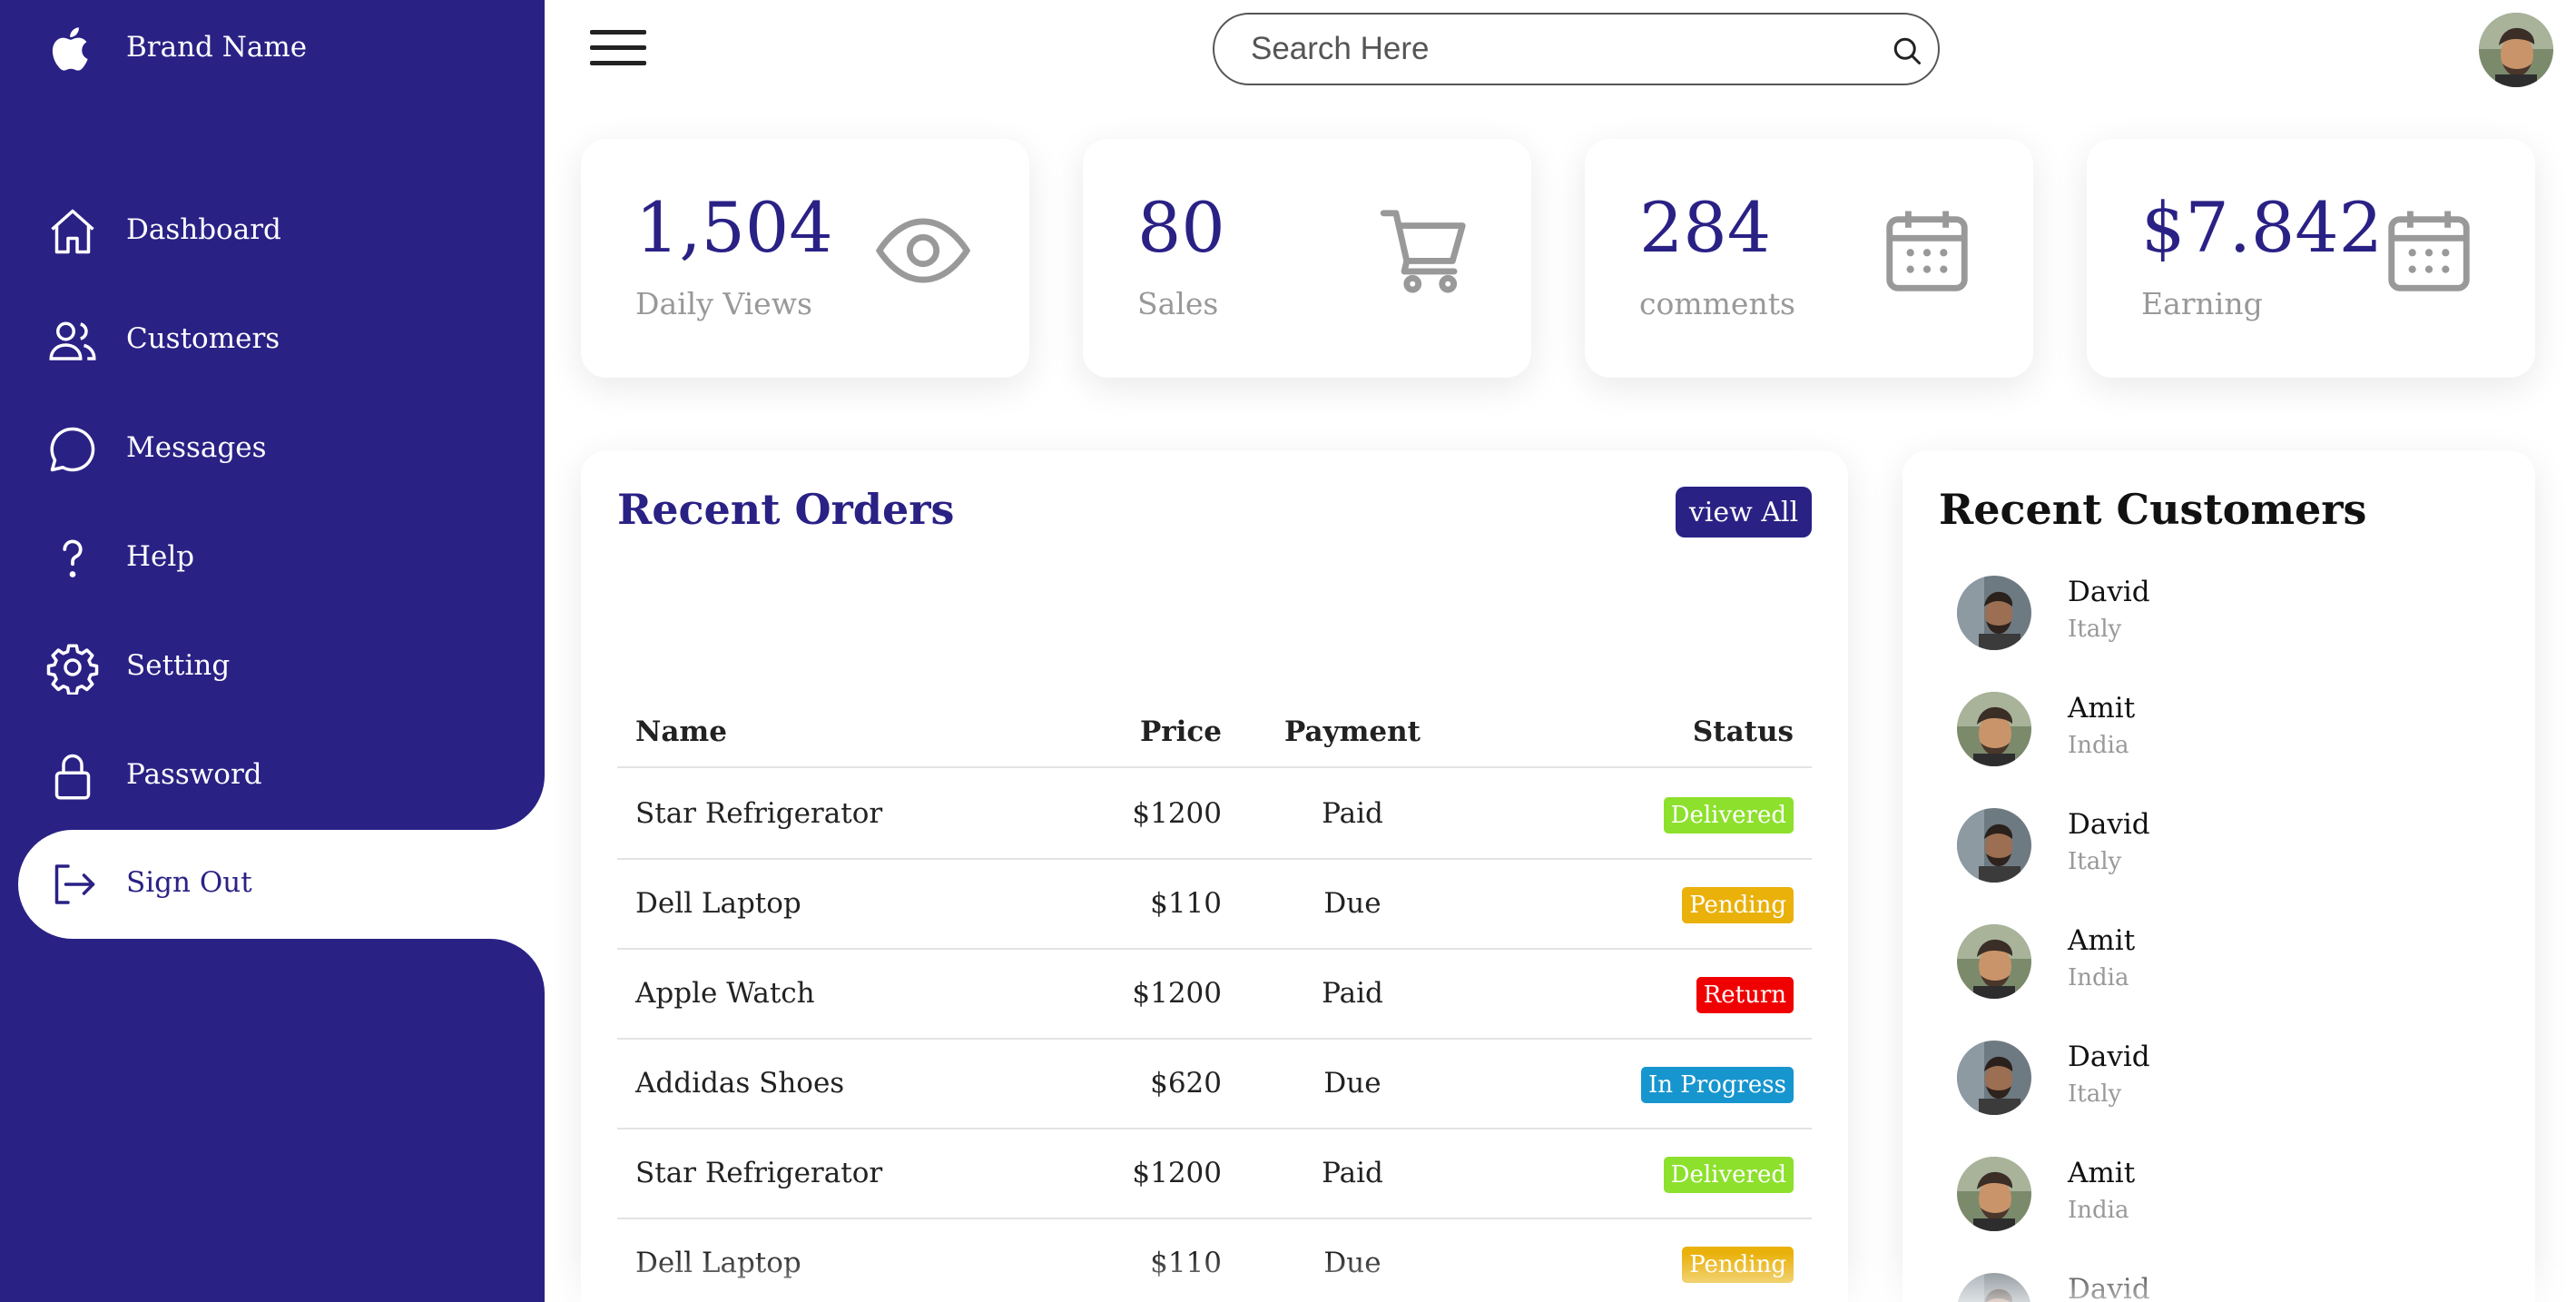  Describe the element at coordinates (517, 802) in the screenshot. I see `active-curve-top` at that location.